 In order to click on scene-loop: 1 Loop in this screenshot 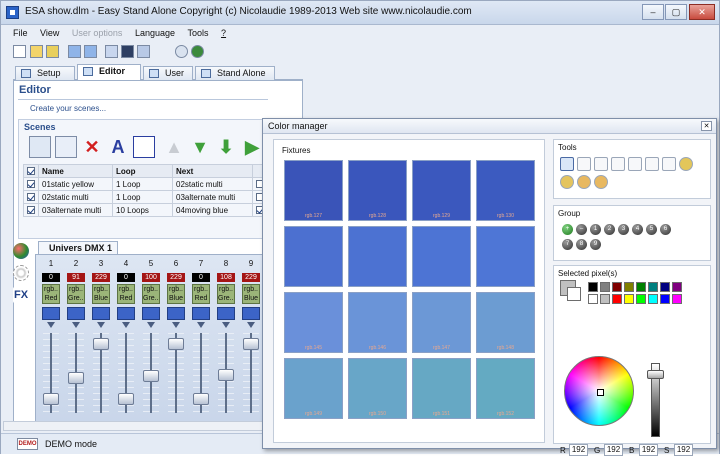, I will do `click(142, 184)`.